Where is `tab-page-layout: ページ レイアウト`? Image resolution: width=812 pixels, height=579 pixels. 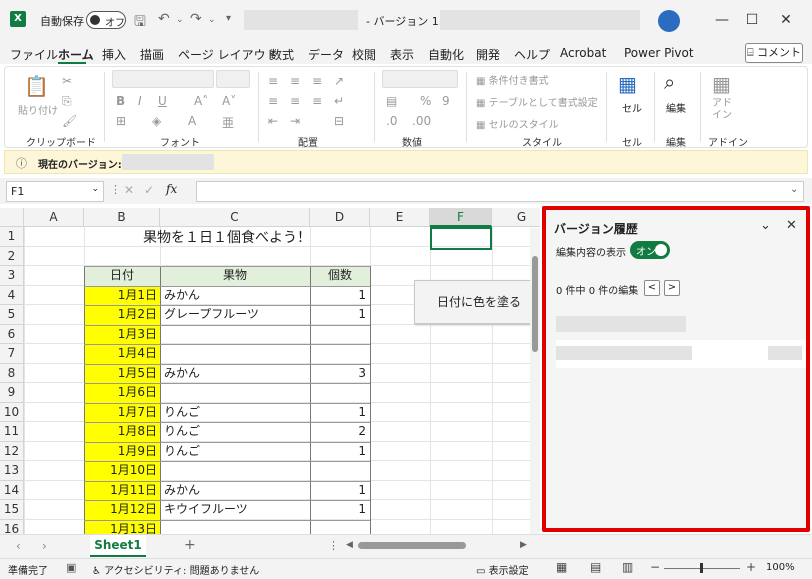
tab-page-layout: ページ レイアウト is located at coordinates (228, 54).